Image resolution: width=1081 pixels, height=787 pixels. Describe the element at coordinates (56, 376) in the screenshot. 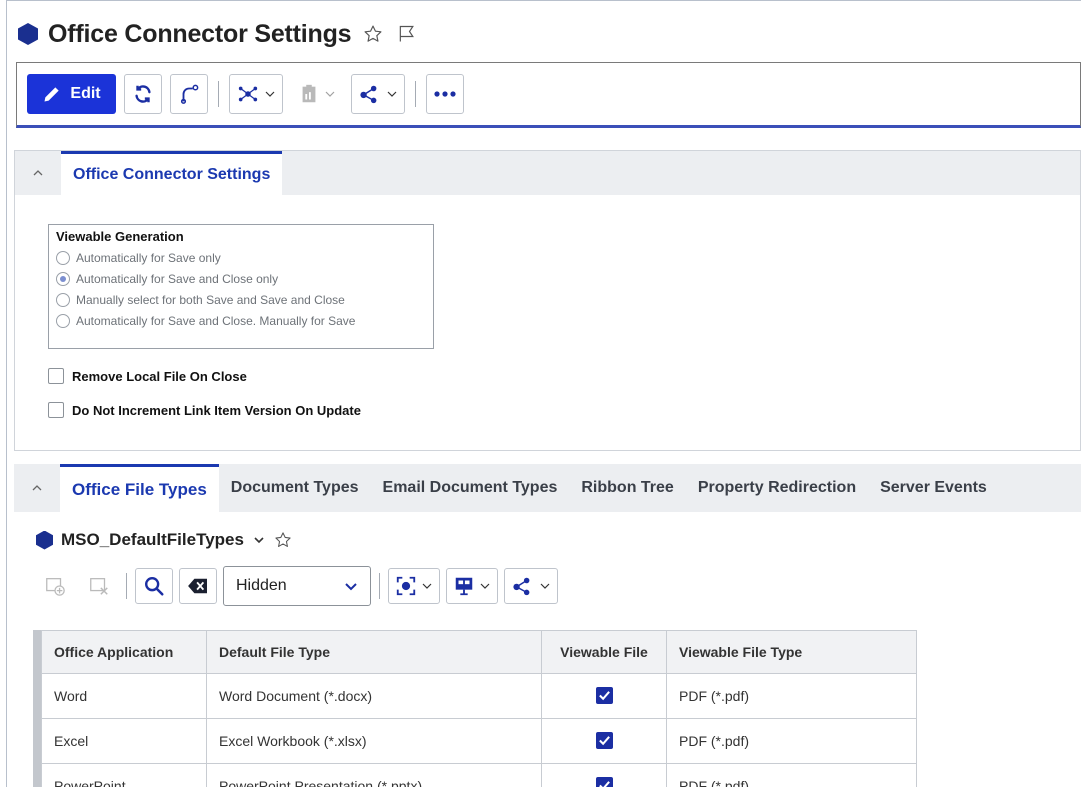

I see `remove-local-file-checkbox` at that location.